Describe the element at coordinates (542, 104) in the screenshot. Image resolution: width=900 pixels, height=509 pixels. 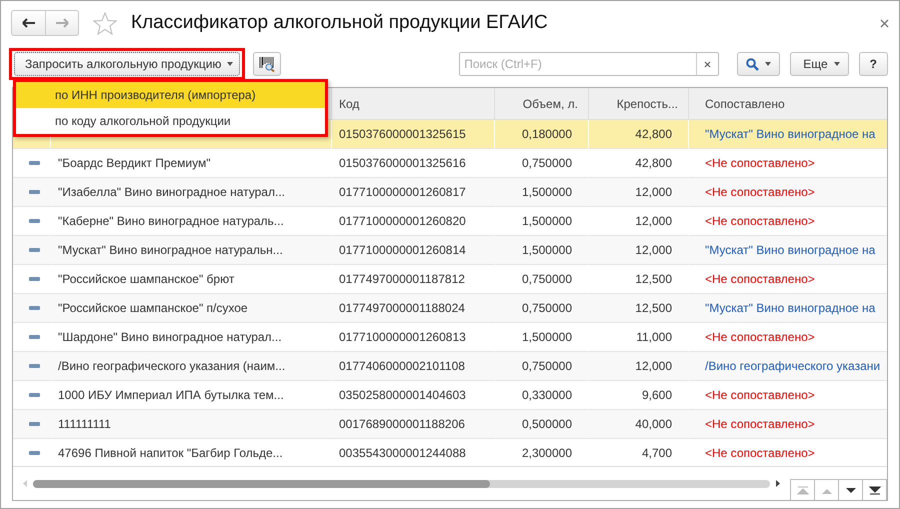
I see `column-header: Объем, л.` at that location.